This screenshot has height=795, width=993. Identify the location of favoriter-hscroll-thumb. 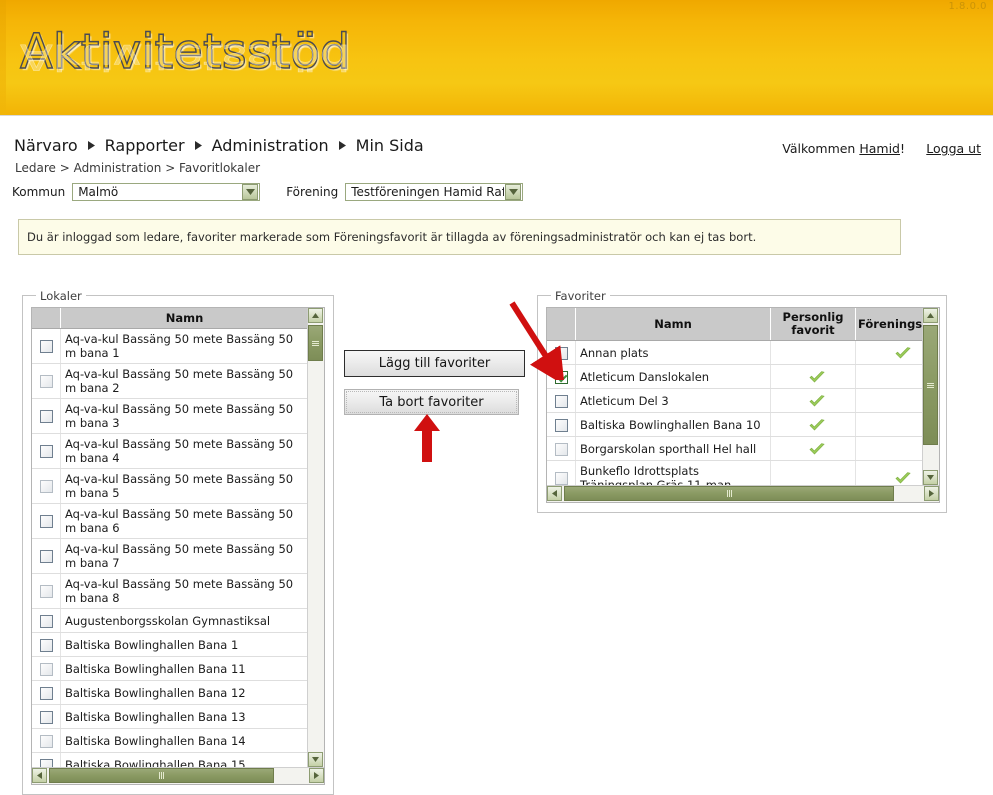
(729, 493).